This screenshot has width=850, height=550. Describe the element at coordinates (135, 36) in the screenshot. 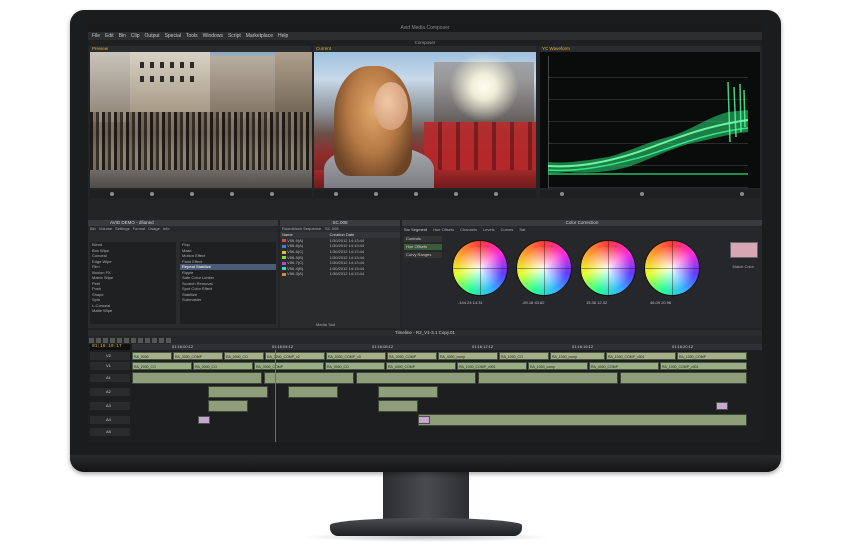

I see `menu-clip: Clip` at that location.